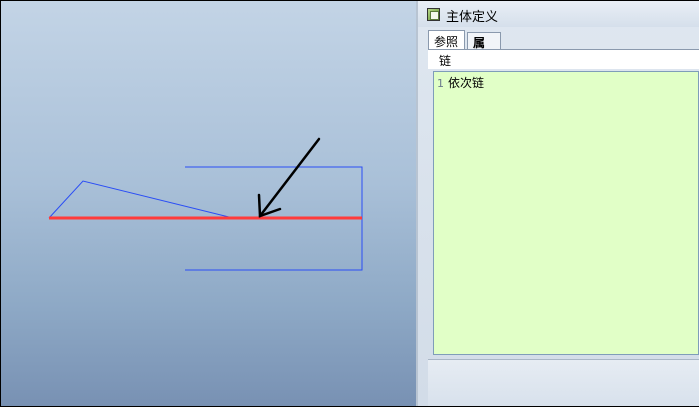 This screenshot has height=407, width=699. Describe the element at coordinates (563, 59) in the screenshot. I see `references-header: 链` at that location.